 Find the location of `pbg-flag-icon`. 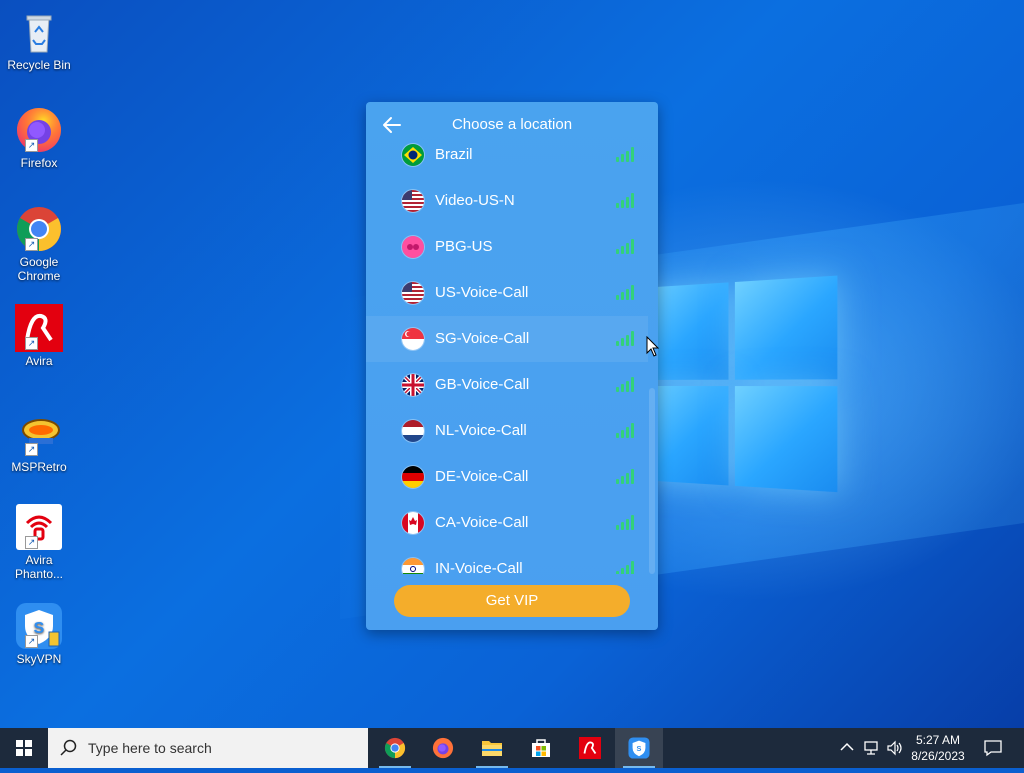

pbg-flag-icon is located at coordinates (413, 247).